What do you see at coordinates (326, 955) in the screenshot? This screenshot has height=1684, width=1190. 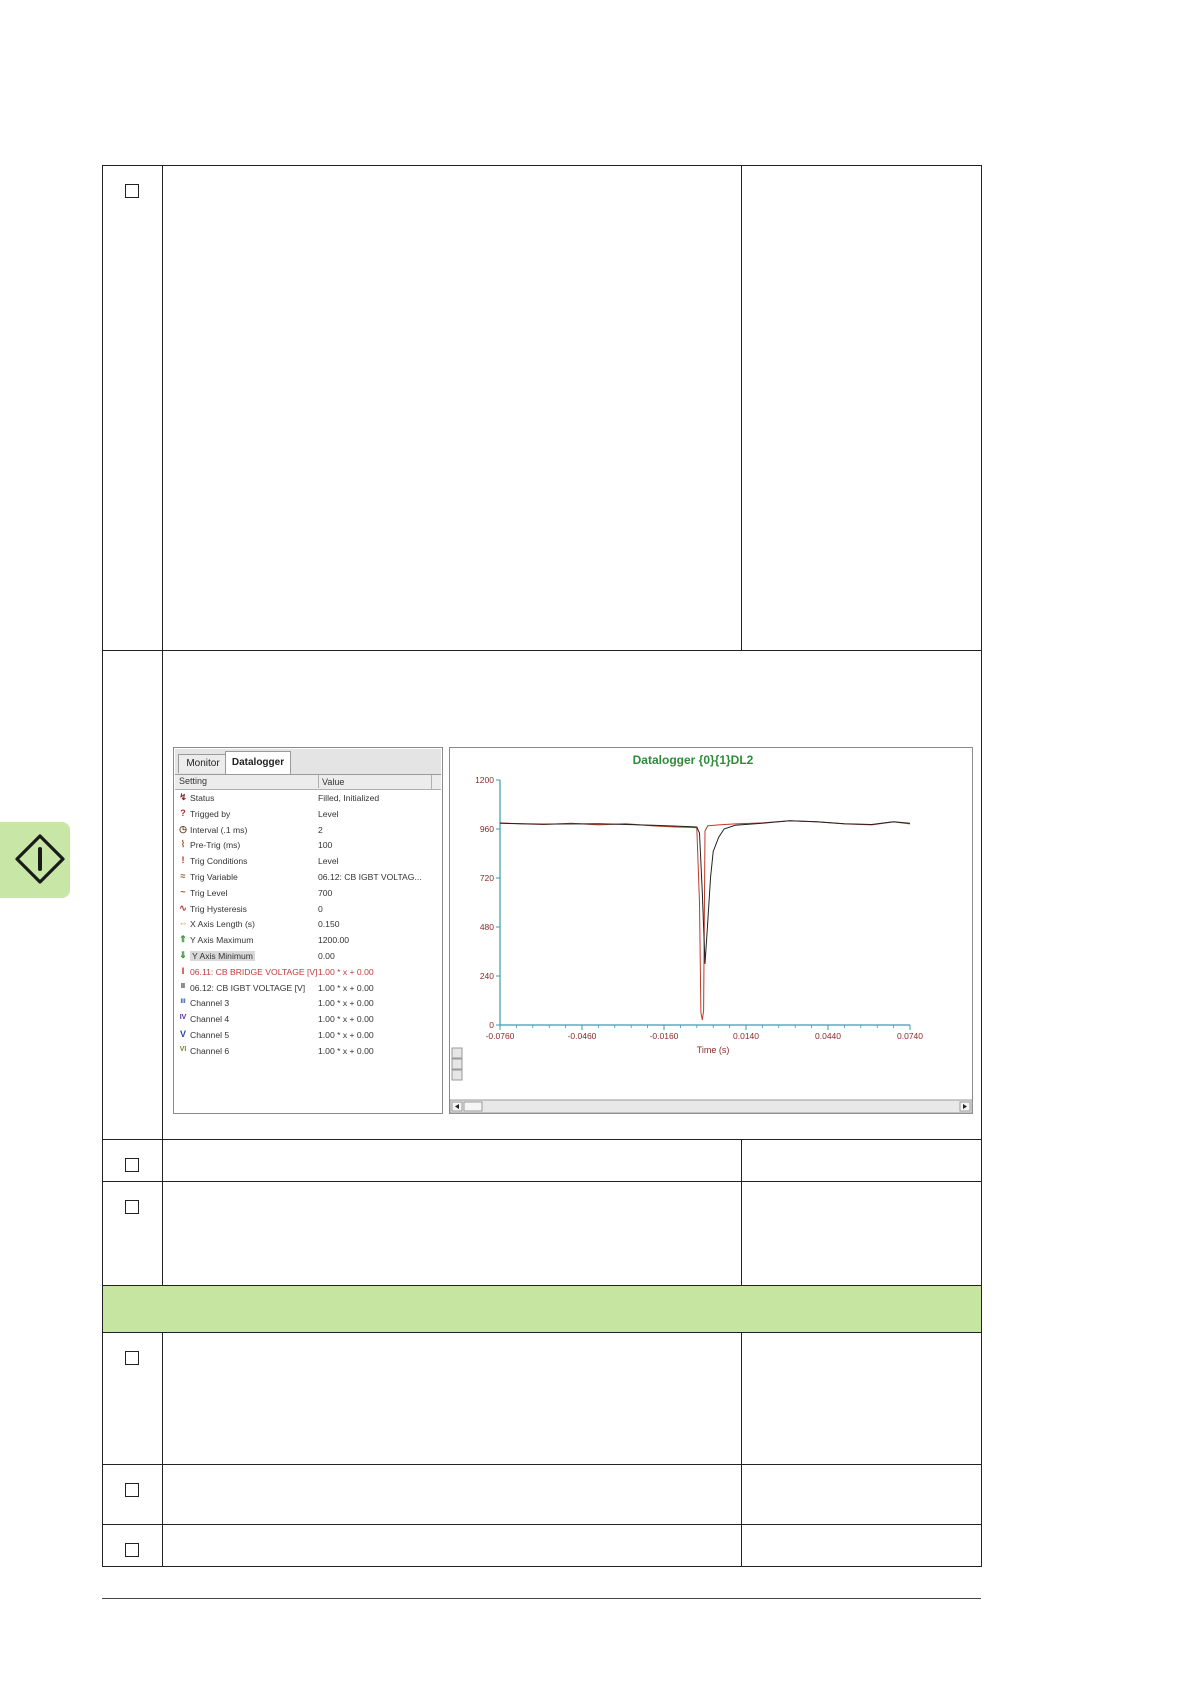 I see `setting-value: 0.00` at bounding box center [326, 955].